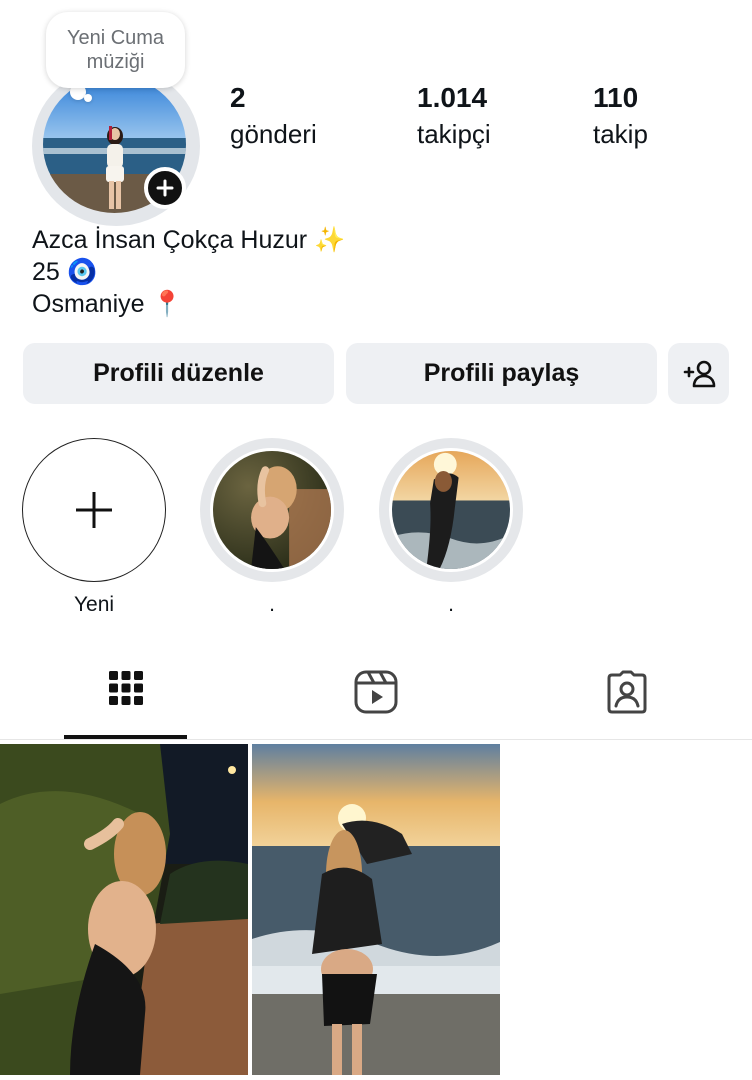  I want to click on following-count: 110, so click(616, 97).